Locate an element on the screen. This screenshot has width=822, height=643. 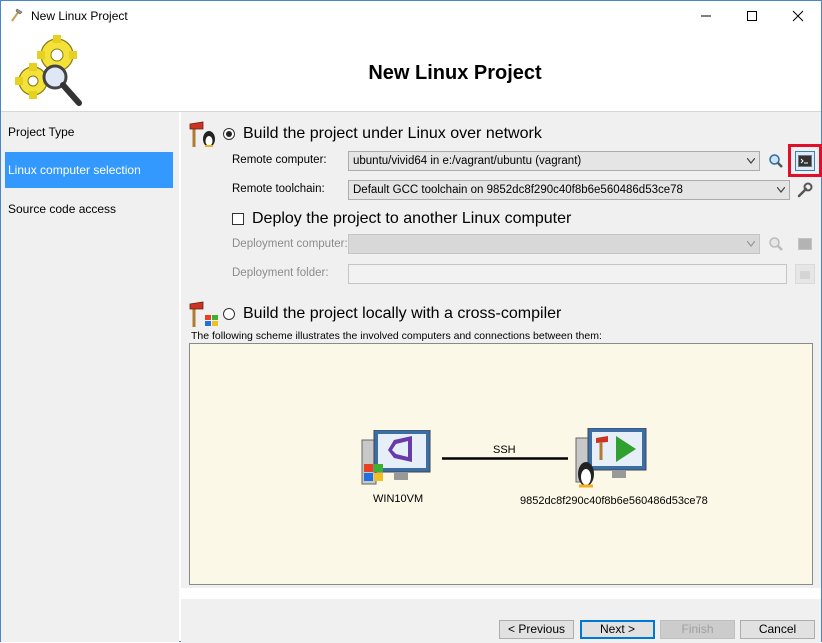
page-heading: New Linux Project is located at coordinates (455, 73).